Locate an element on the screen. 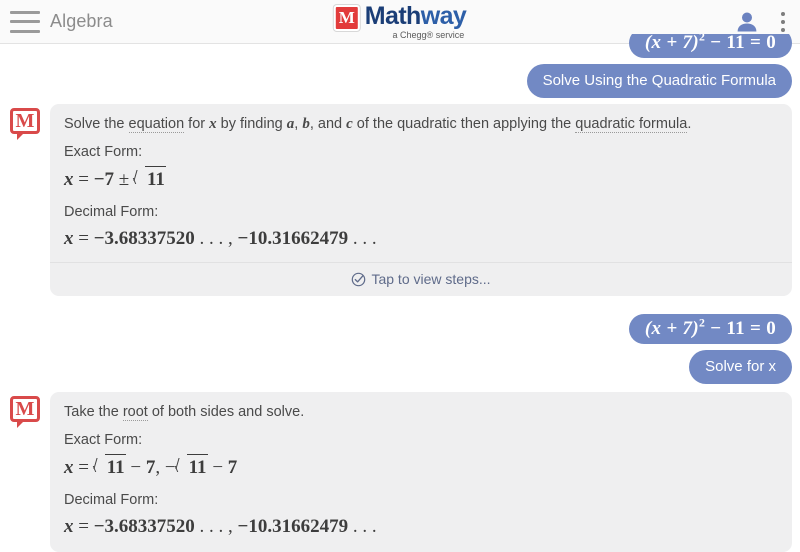 Image resolution: width=800 pixels, height=552 pixels. check-circle-icon is located at coordinates (359, 279).